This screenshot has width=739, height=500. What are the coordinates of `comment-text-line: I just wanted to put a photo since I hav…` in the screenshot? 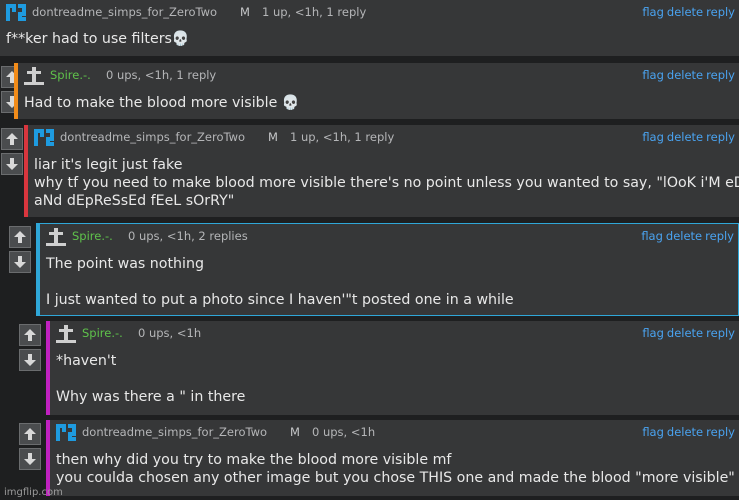 It's located at (280, 300).